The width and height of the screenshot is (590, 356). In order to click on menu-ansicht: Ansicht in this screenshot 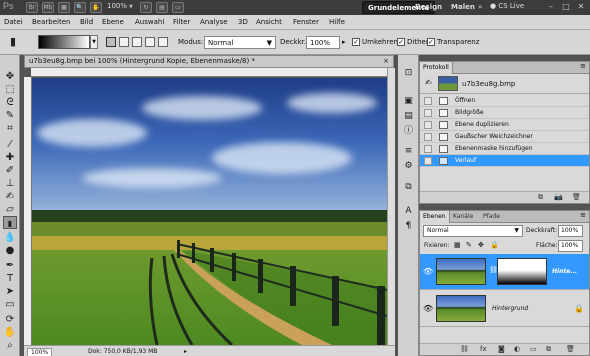, I will do `click(269, 22)`.